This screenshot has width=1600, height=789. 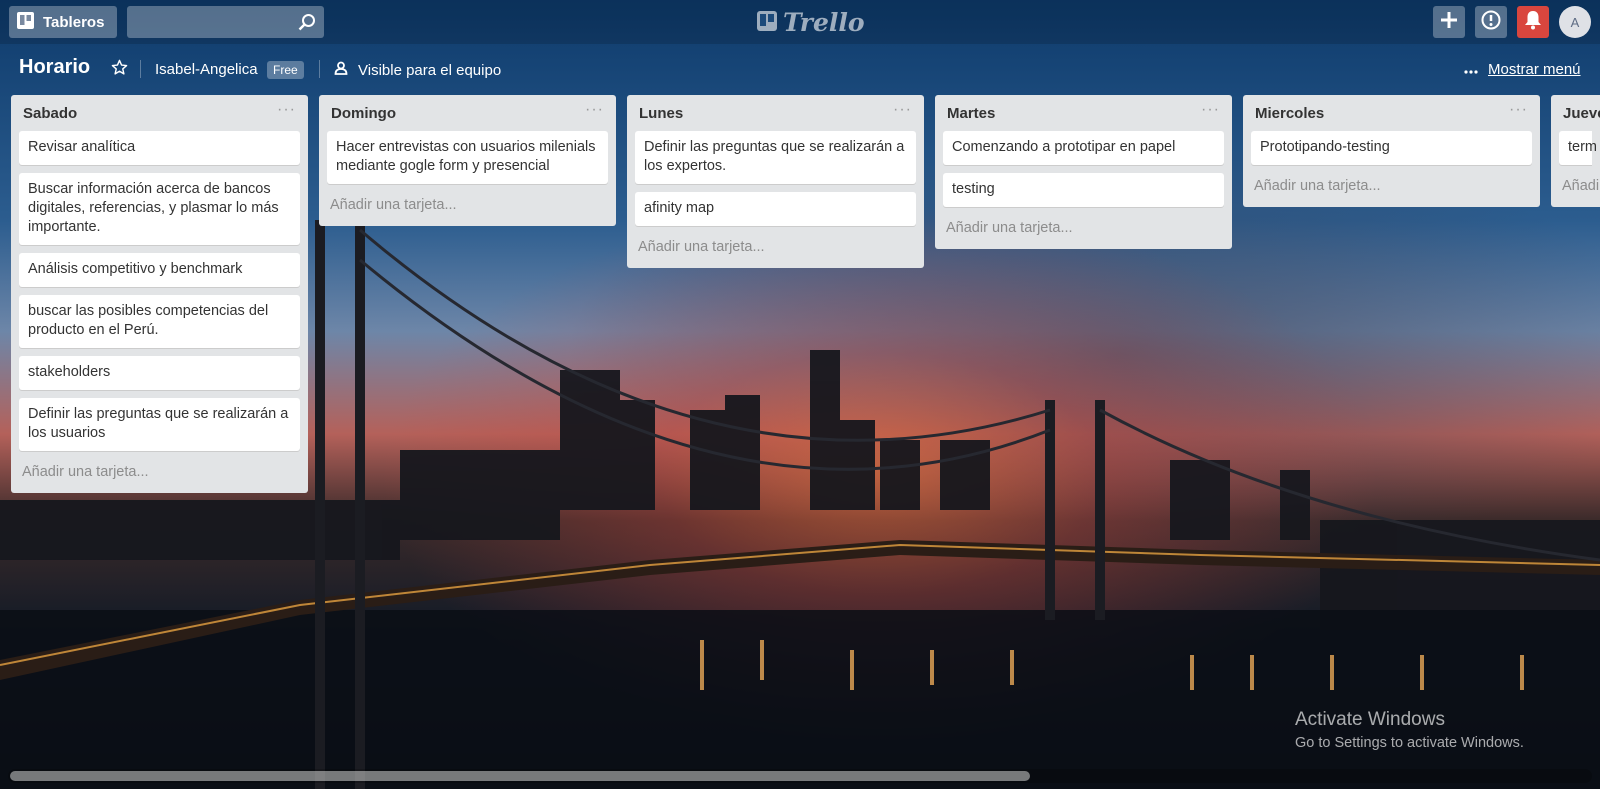 What do you see at coordinates (1289, 113) in the screenshot?
I see `list-title: Miercoles` at bounding box center [1289, 113].